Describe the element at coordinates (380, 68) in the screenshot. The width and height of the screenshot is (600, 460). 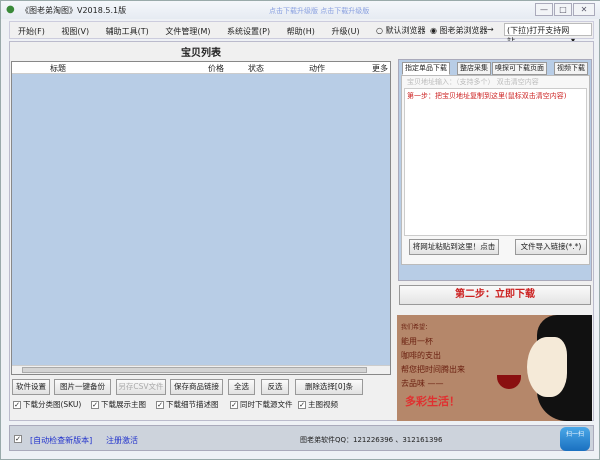
I see `col-more: 更多` at that location.